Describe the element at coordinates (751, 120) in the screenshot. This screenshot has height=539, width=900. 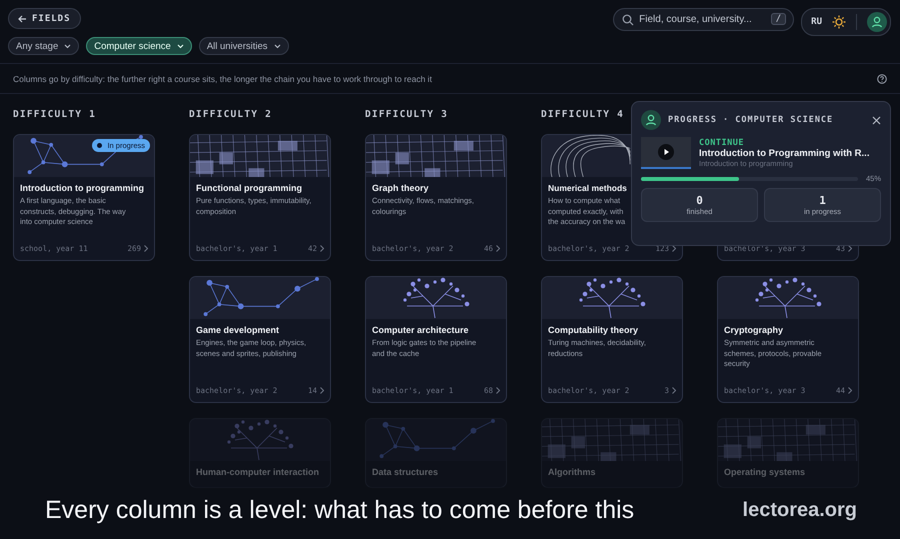
I see `panel-title: PROGRESS · COMPUTER SCIENCE` at that location.